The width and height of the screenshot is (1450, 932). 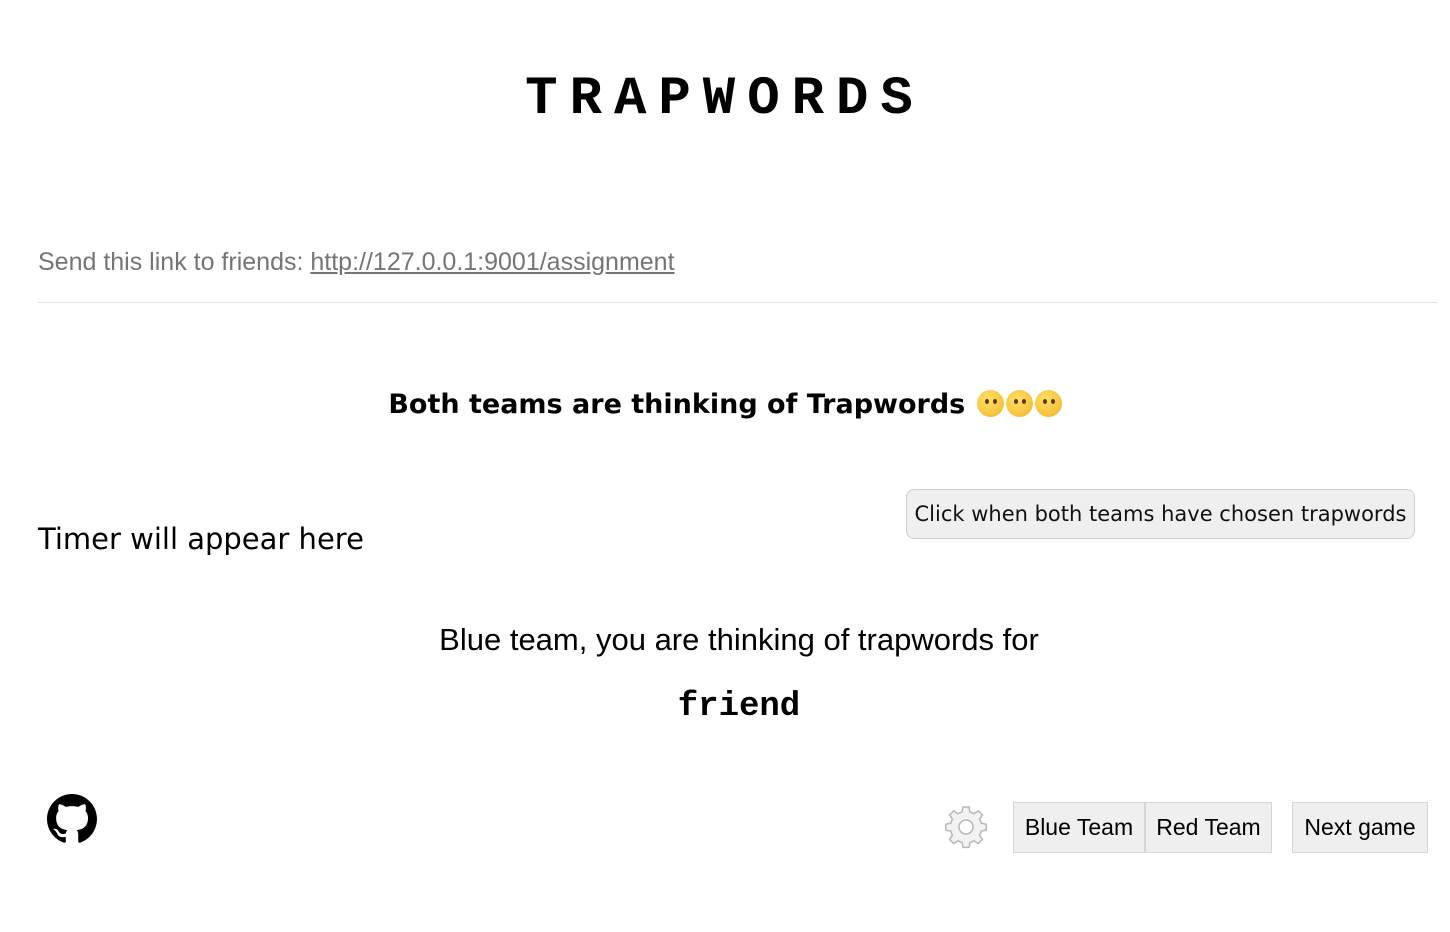 I want to click on divider, so click(x=738, y=302).